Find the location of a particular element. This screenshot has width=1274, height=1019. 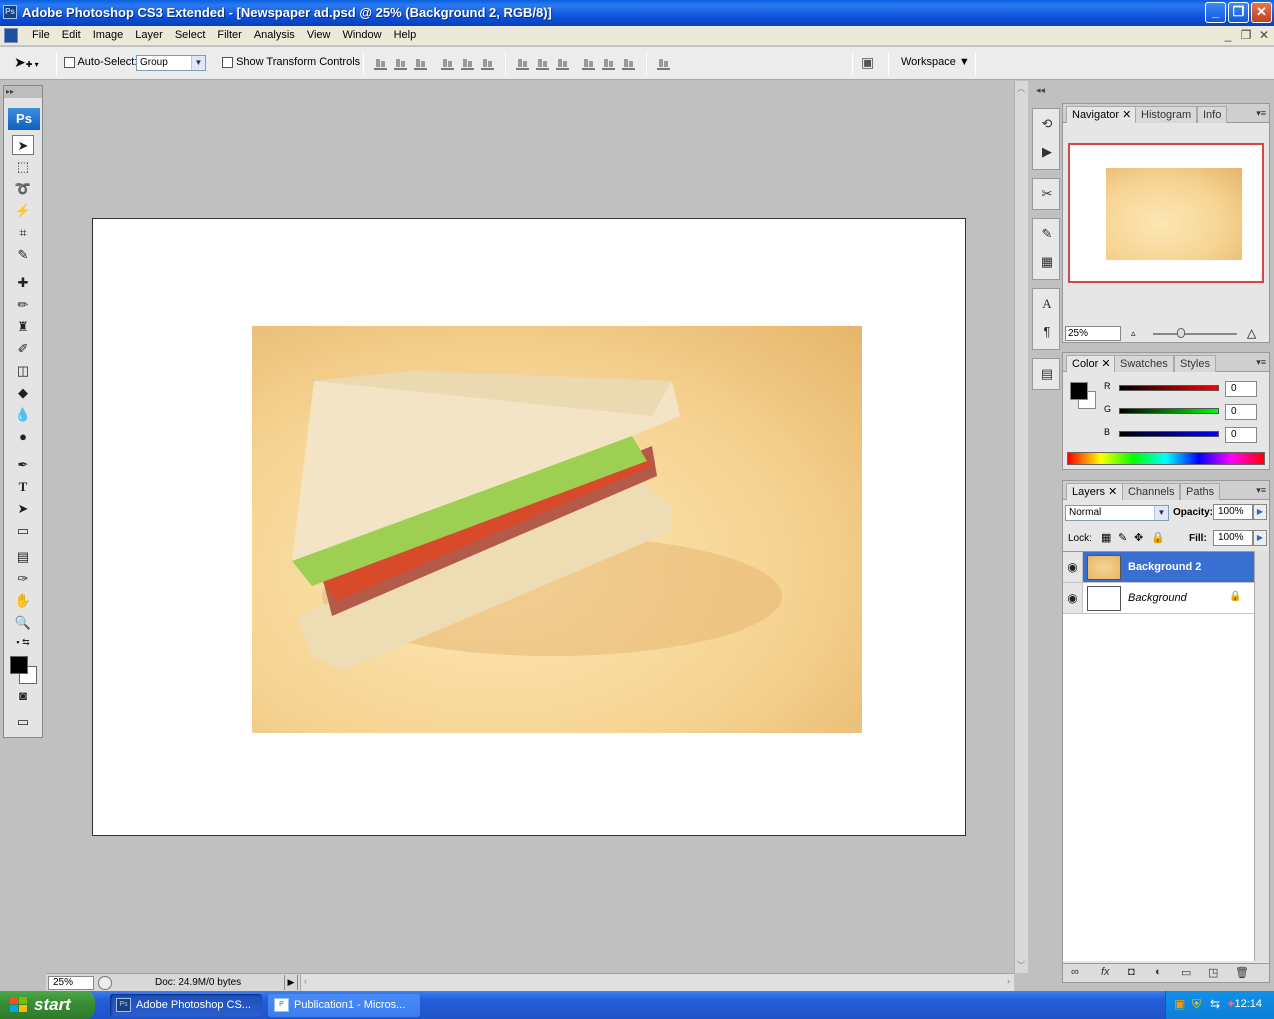

zoom-tool-icon: 🔍 is located at coordinates (23, 623).